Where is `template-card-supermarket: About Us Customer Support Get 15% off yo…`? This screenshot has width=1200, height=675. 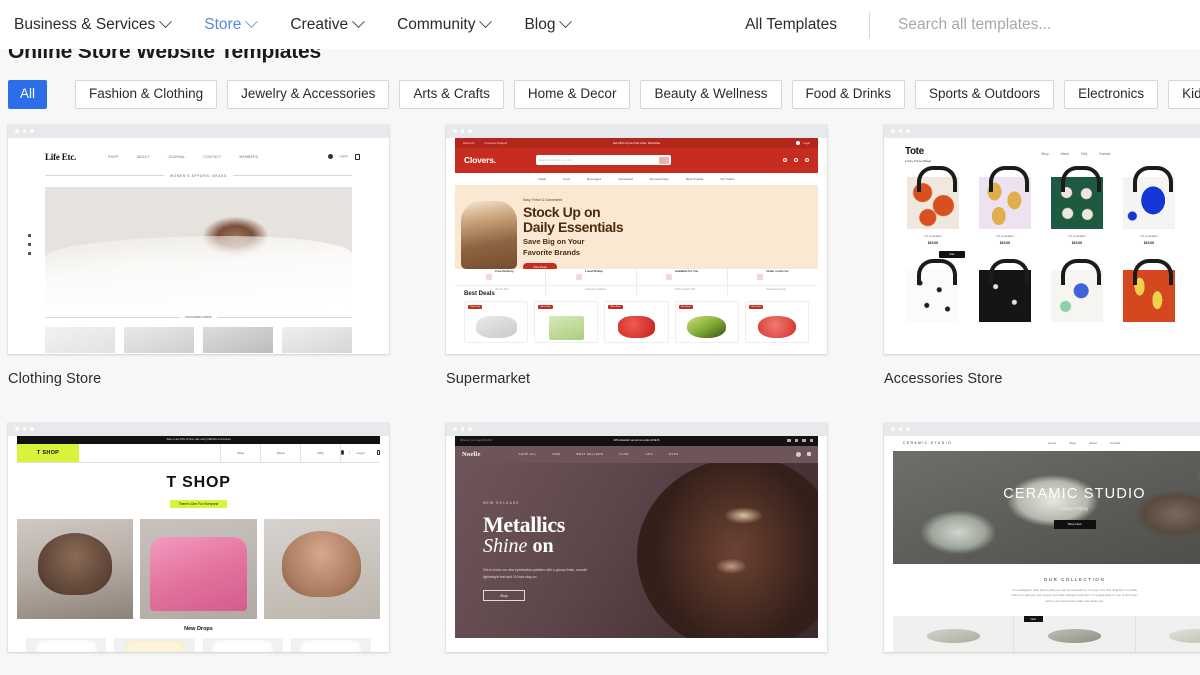 template-card-supermarket: About Us Customer Support Get 15% off yo… is located at coordinates (636, 255).